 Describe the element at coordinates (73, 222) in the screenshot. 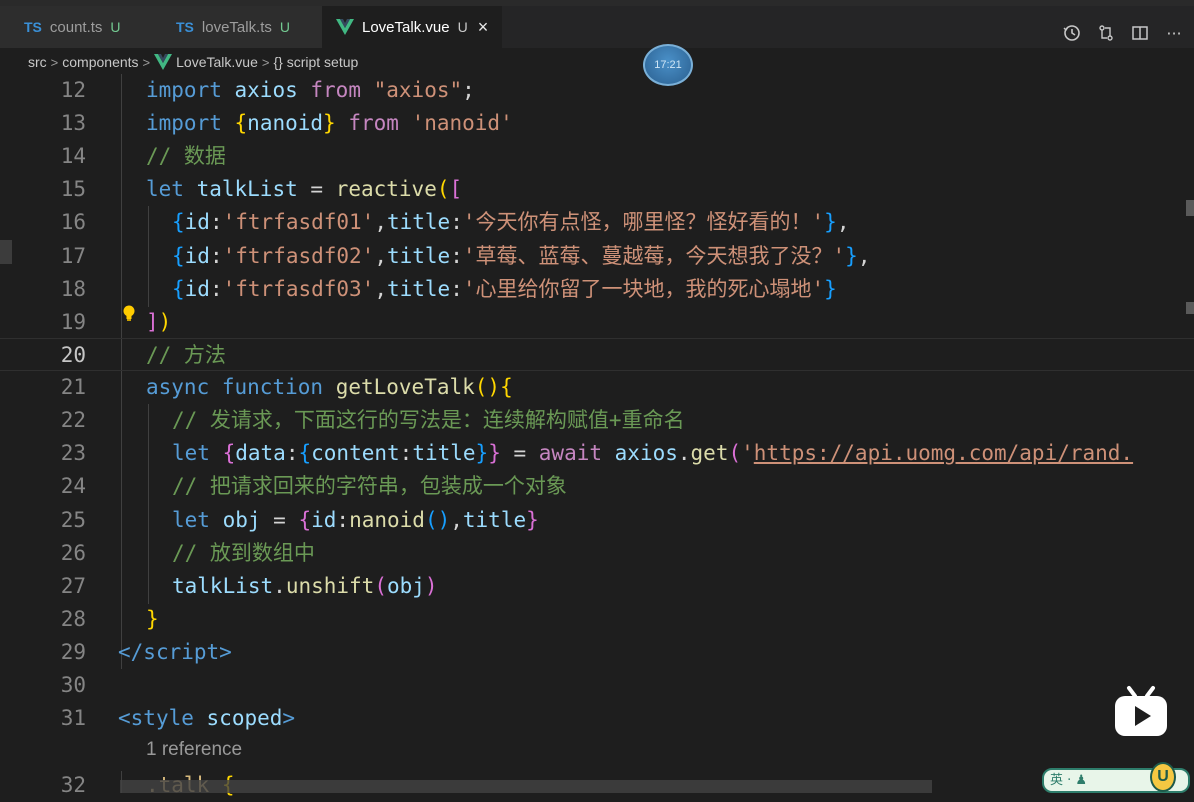

I see `line-number: 16` at that location.